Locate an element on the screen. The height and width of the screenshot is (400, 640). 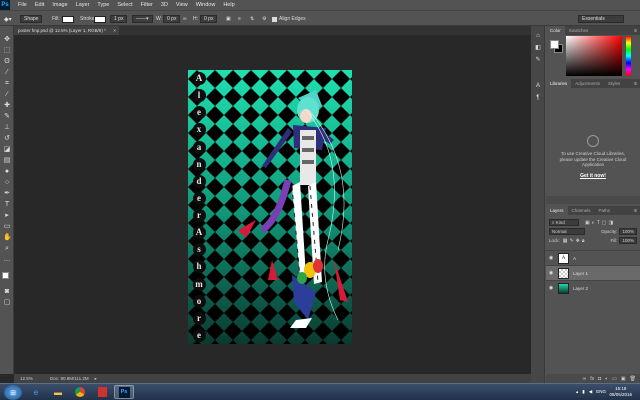
start-button: ⊞ is located at coordinates (13, 392).